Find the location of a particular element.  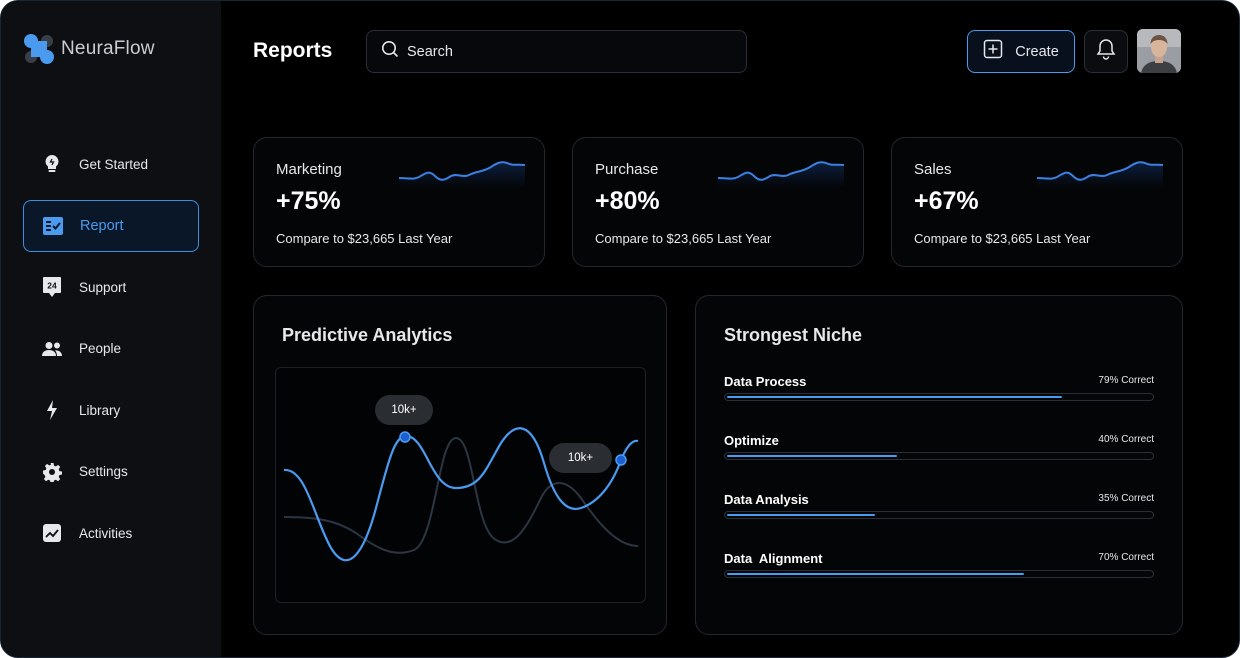

stat-label: Sales is located at coordinates (933, 169).